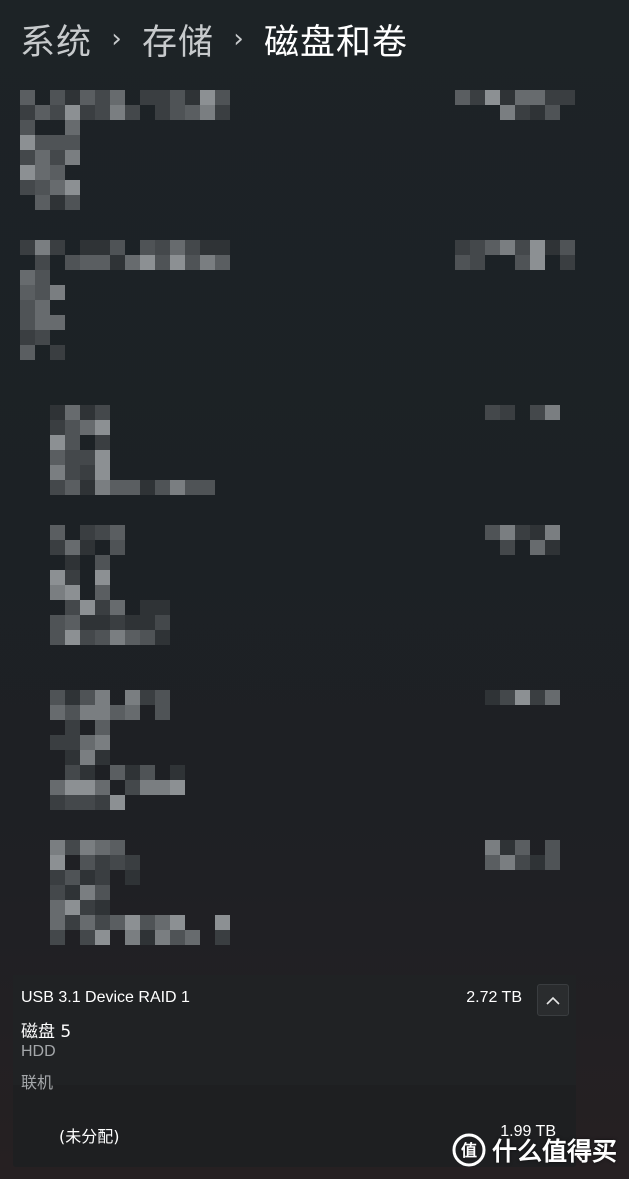  Describe the element at coordinates (105, 997) in the screenshot. I see `disk-model: USB 3.1 Device RAID 1` at that location.